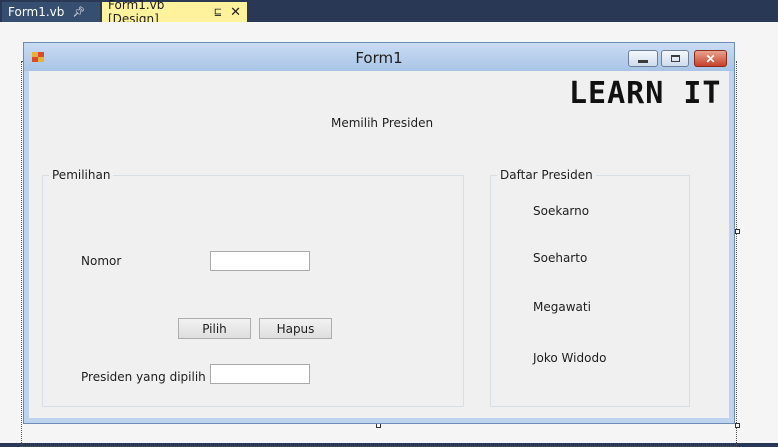 This screenshot has width=778, height=447. I want to click on presiden-dipilih-label: Presiden yang dipilih, so click(143, 377).